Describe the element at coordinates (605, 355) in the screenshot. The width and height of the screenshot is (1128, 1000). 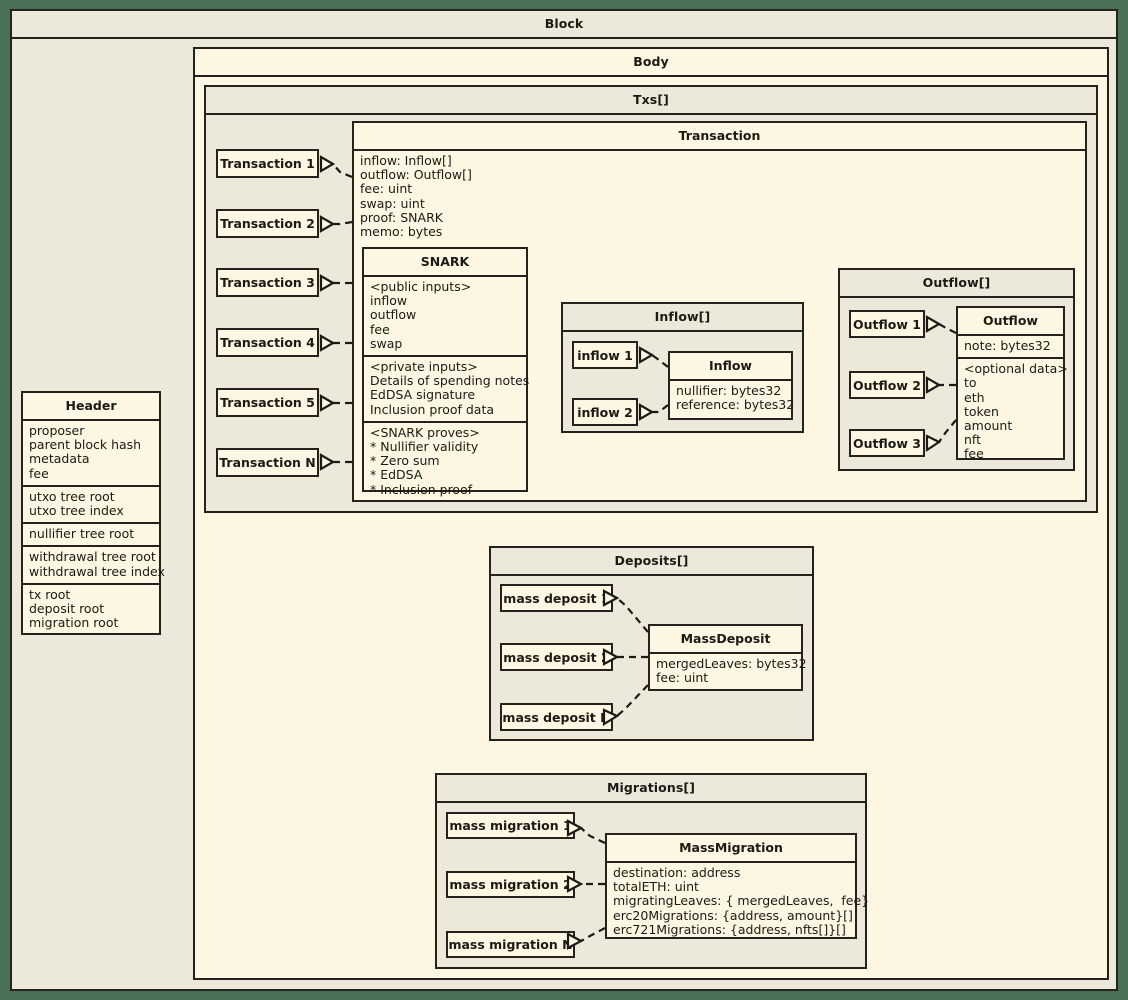
I see `inflow-item-0: inflow 1` at that location.